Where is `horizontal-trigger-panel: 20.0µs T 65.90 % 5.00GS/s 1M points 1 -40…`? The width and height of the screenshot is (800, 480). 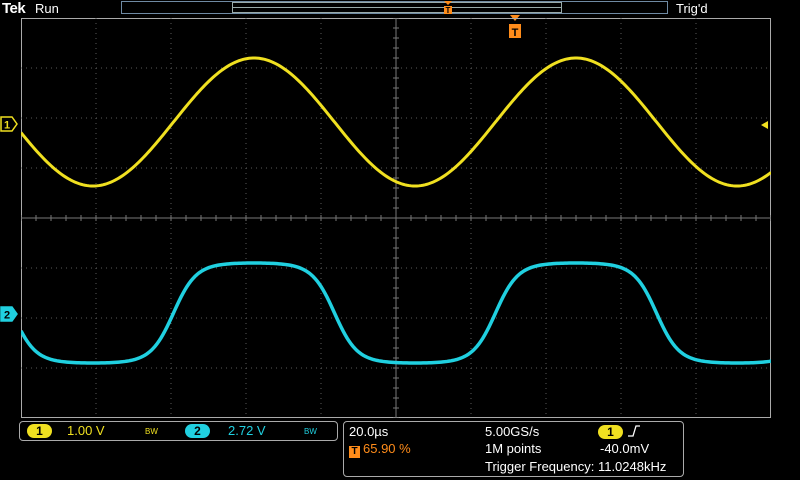 horizontal-trigger-panel: 20.0µs T 65.90 % 5.00GS/s 1M points 1 -40… is located at coordinates (513, 449).